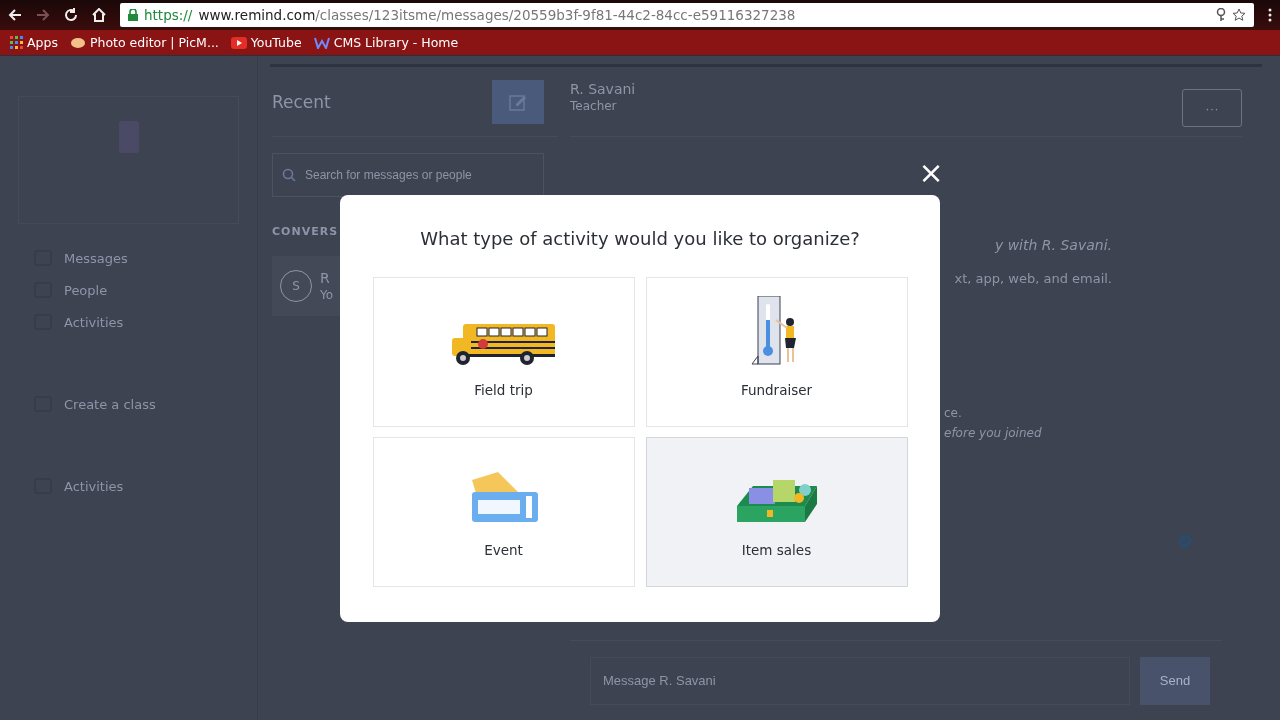 The width and height of the screenshot is (1280, 720). What do you see at coordinates (1175, 680) in the screenshot?
I see `send-button: Send` at bounding box center [1175, 680].